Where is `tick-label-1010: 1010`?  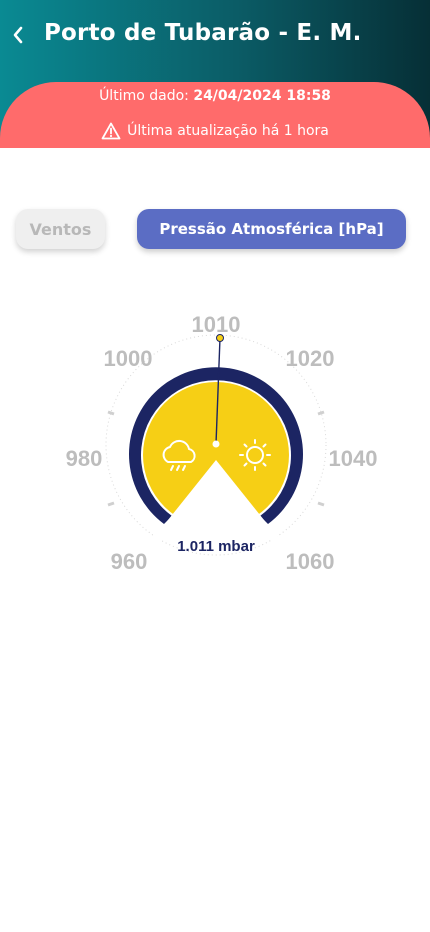
tick-label-1010: 1010 is located at coordinates (216, 324).